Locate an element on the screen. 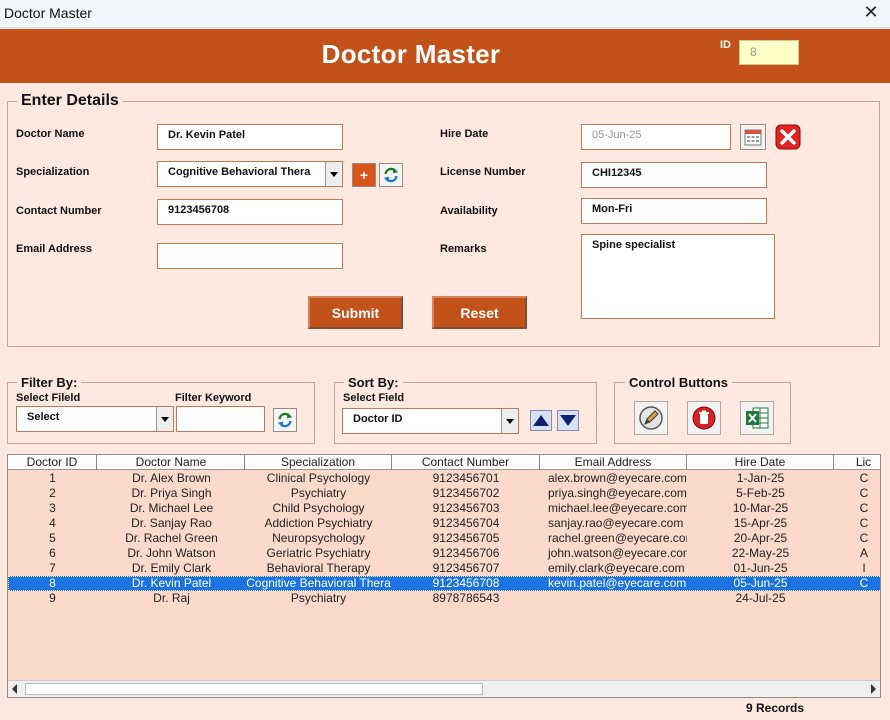 The width and height of the screenshot is (890, 720). edit-icon is located at coordinates (651, 418).